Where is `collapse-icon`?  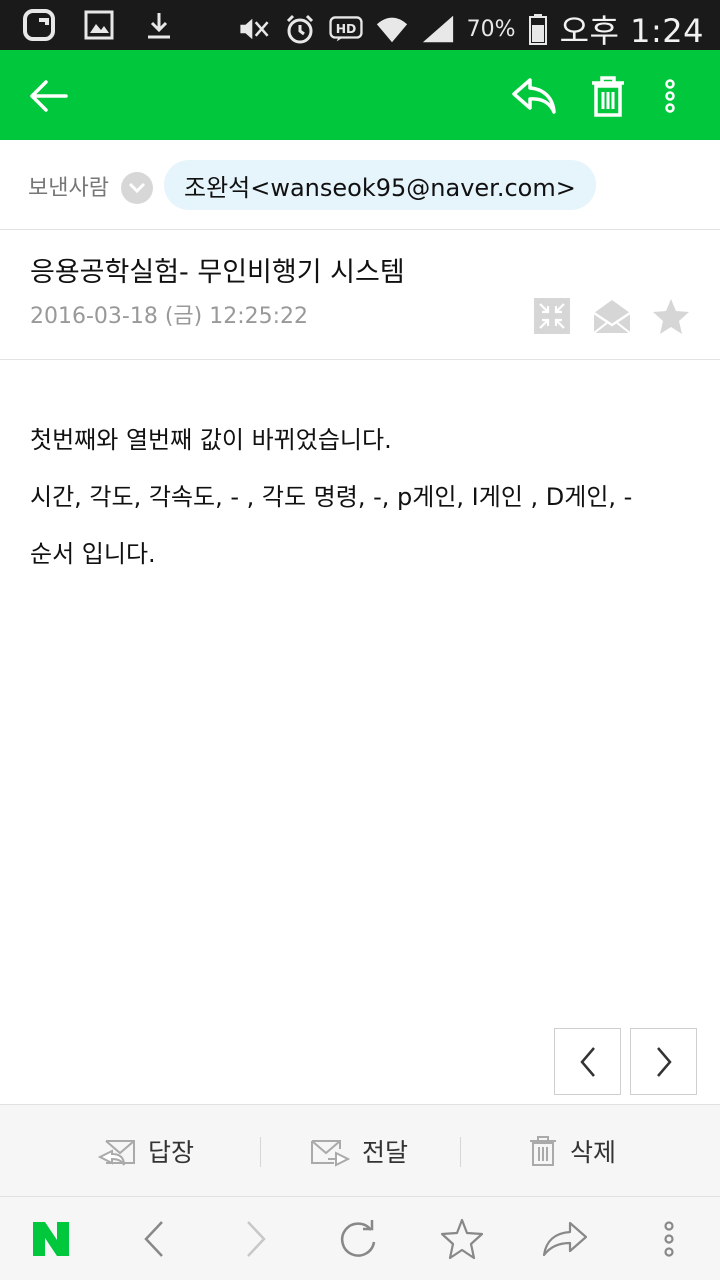
collapse-icon is located at coordinates (552, 316).